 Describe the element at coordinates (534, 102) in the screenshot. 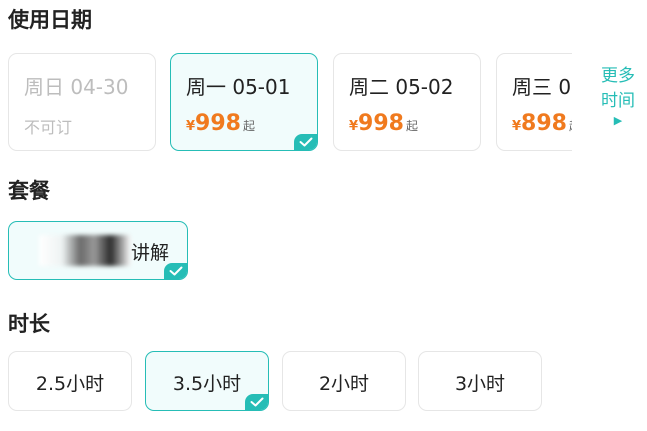

I see `date-card-wed: 周三 05-03 ¥898起` at that location.